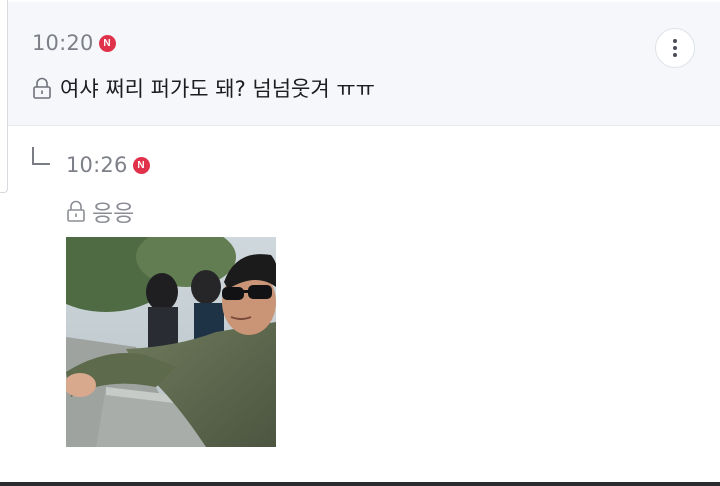 This screenshot has height=486, width=720. Describe the element at coordinates (41, 156) in the screenshot. I see `reply-arrow-icon` at that location.